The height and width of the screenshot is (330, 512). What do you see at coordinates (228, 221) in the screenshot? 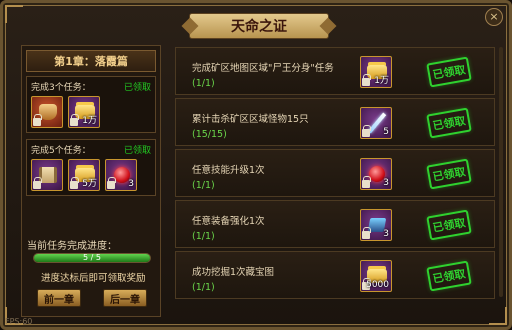
I see `task-name: 任意装备强化1次` at bounding box center [228, 221].